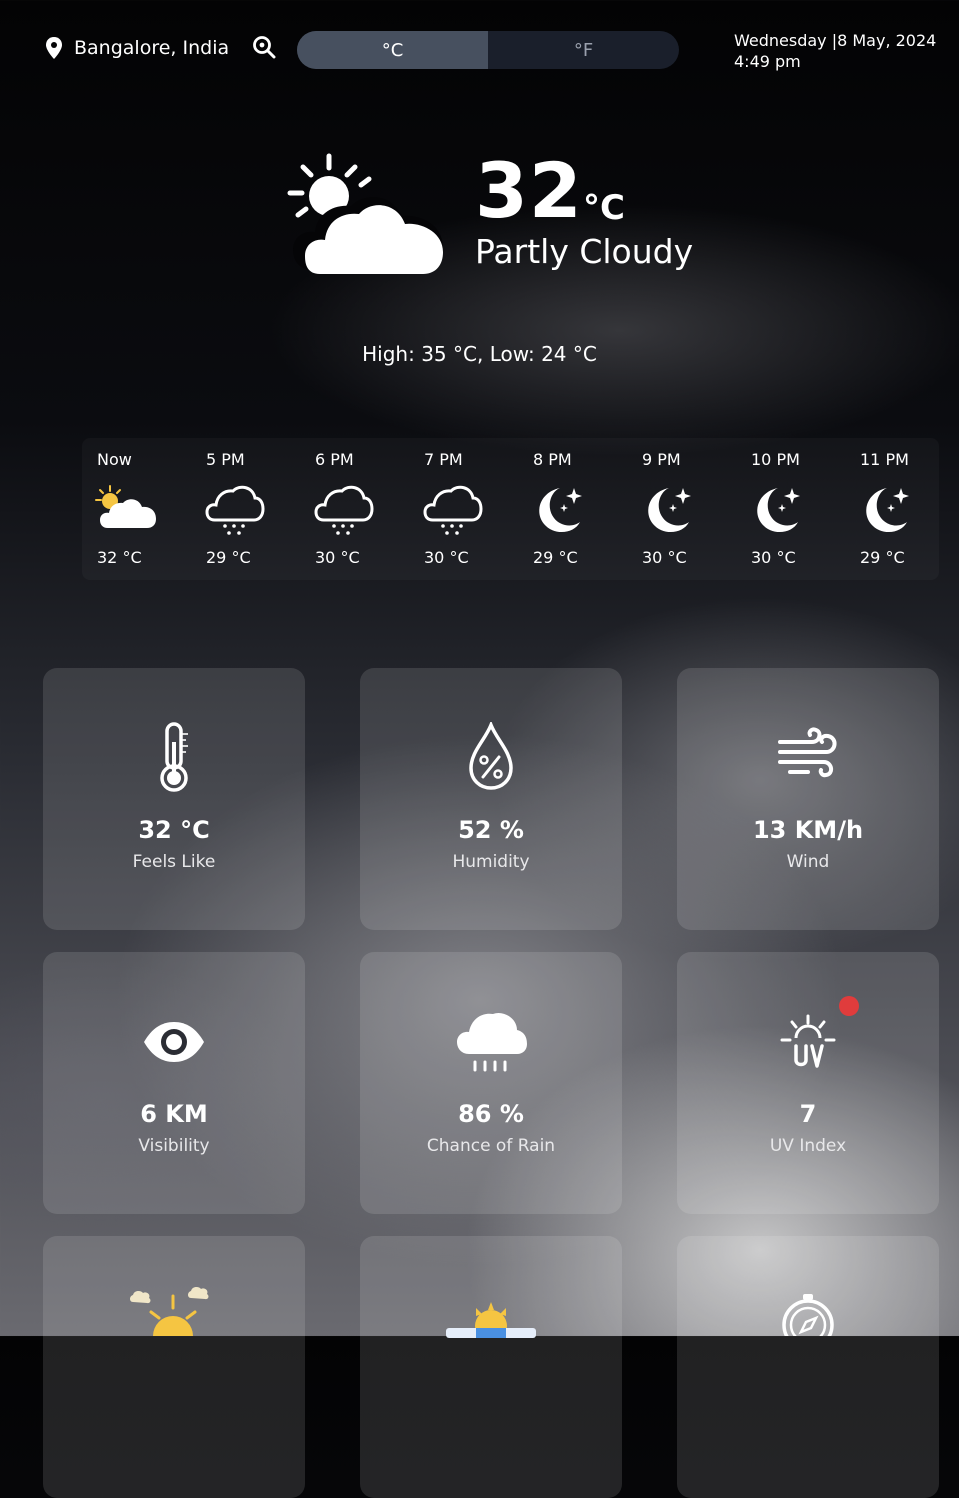 The image size is (959, 1498). What do you see at coordinates (491, 862) in the screenshot?
I see `humidity-label: Humidity` at bounding box center [491, 862].